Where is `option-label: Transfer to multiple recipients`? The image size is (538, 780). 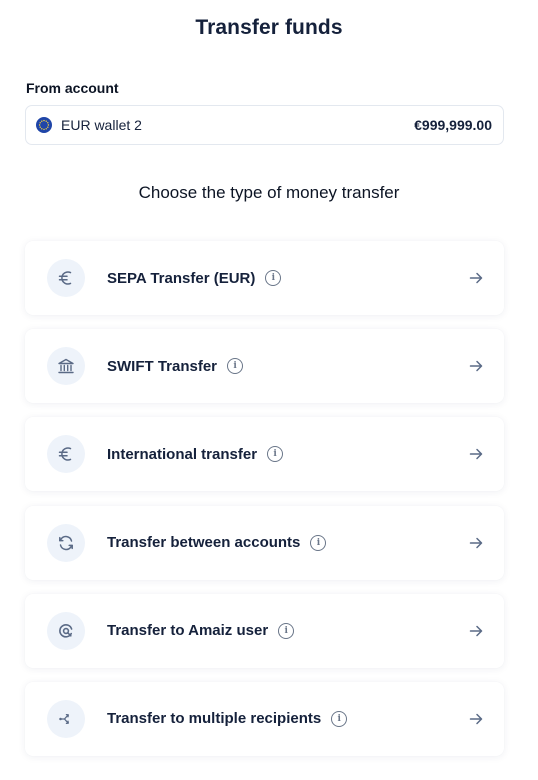 option-label: Transfer to multiple recipients is located at coordinates (214, 719).